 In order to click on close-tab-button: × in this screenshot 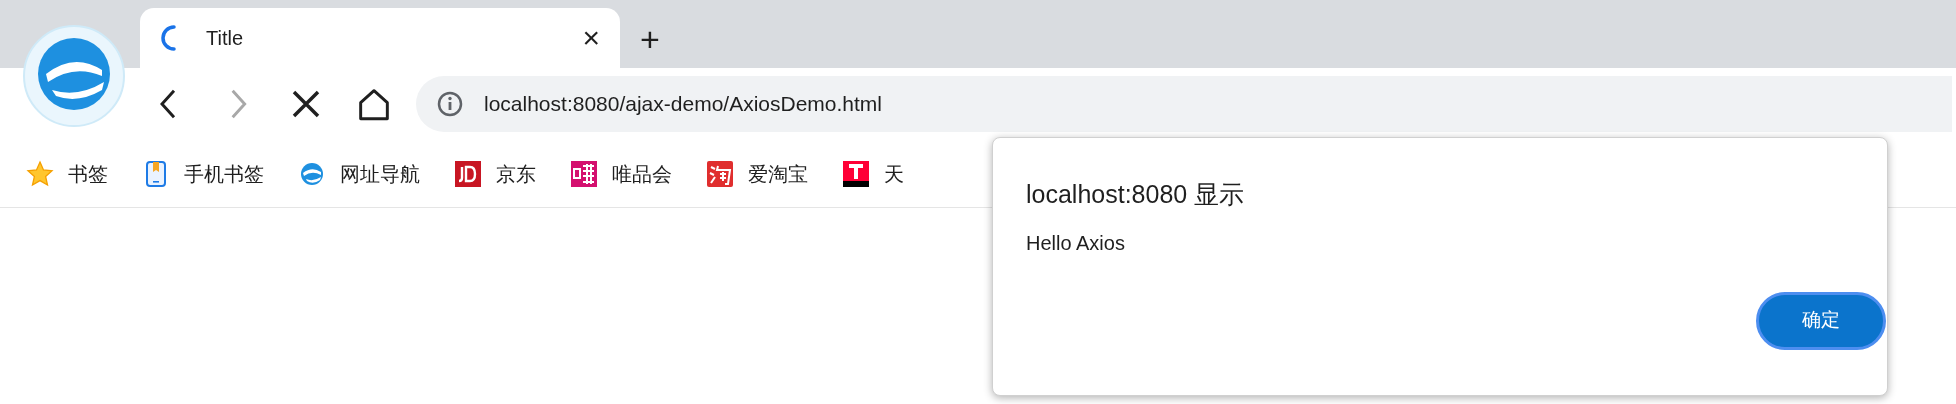, I will do `click(591, 38)`.